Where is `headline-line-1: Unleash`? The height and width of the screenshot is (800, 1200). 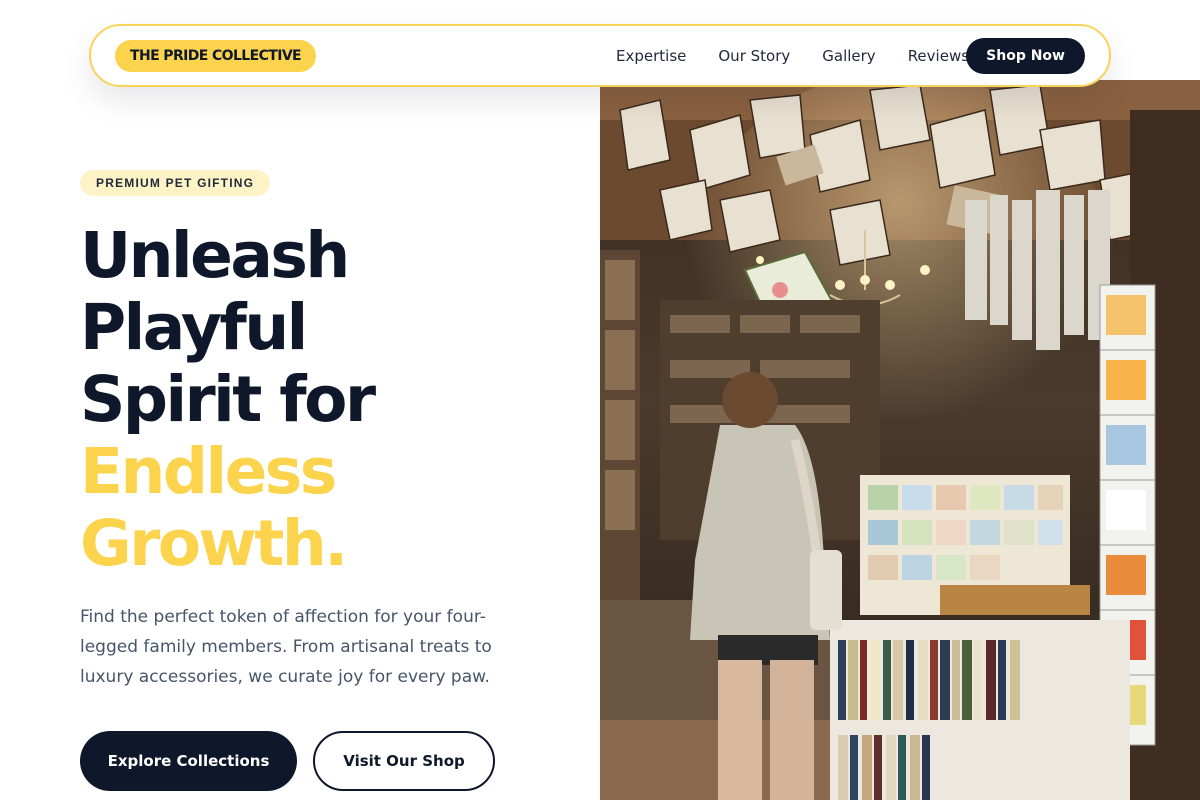 headline-line-1: Unleash is located at coordinates (215, 255).